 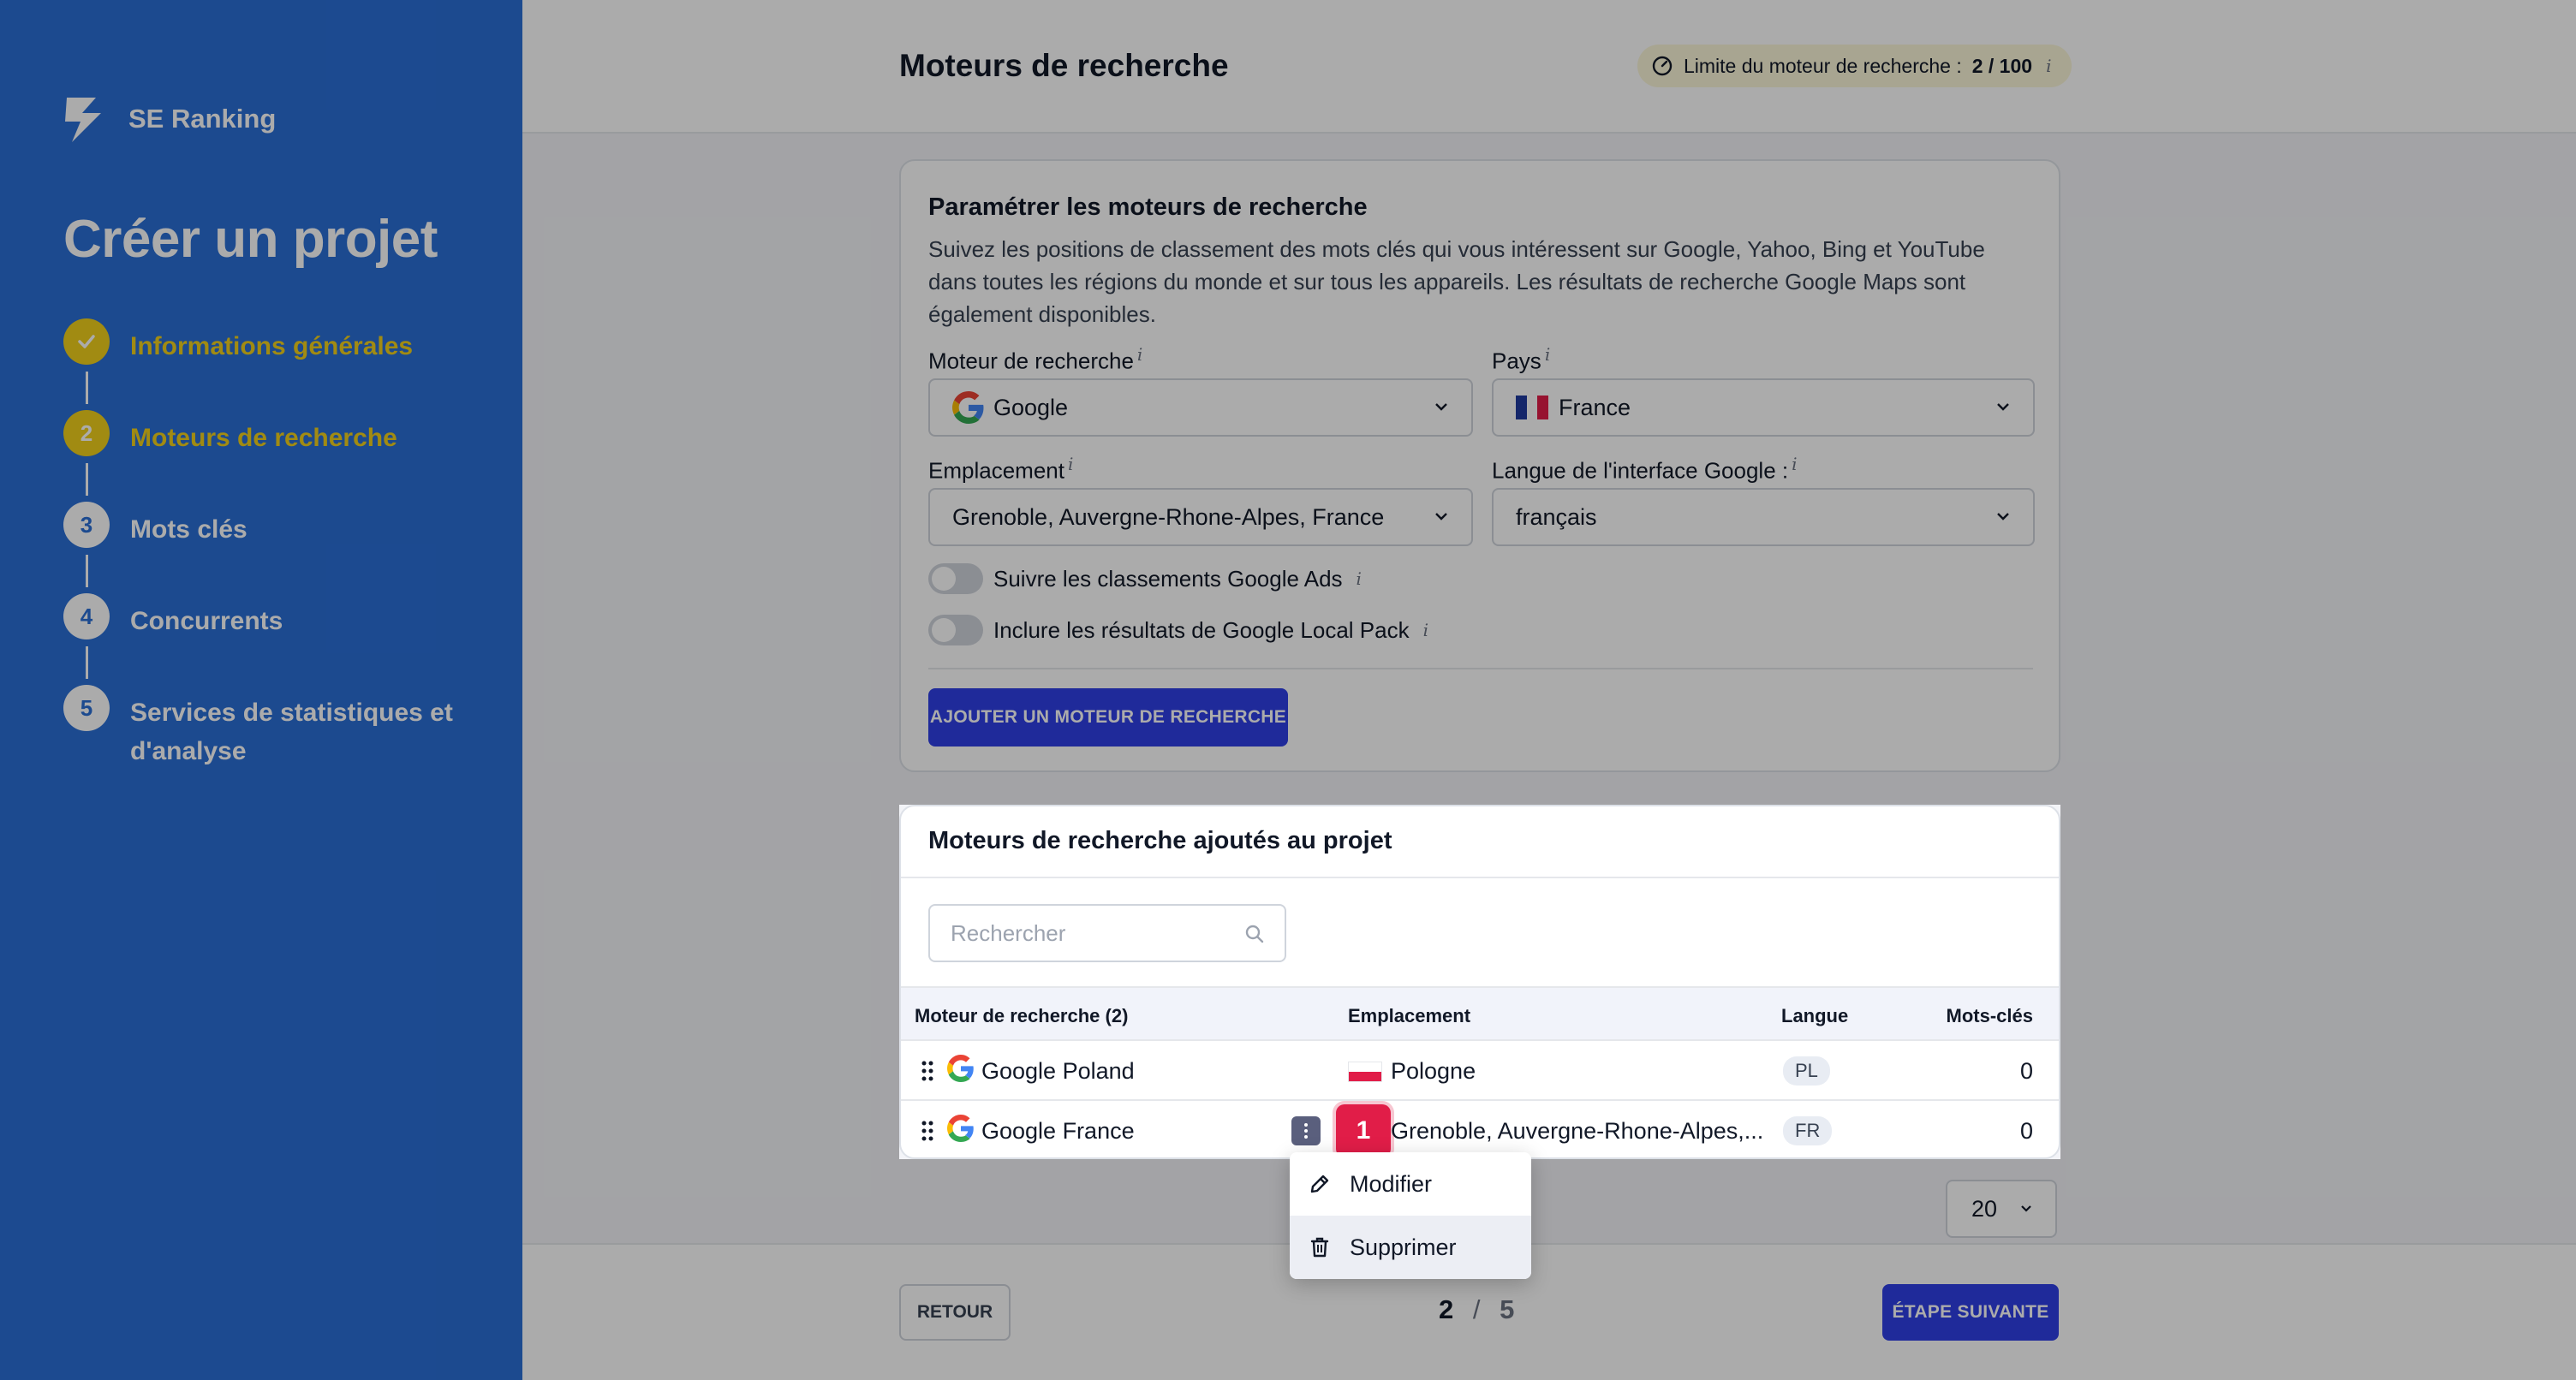 I want to click on engine-name: Google Poland, so click(x=1058, y=1071).